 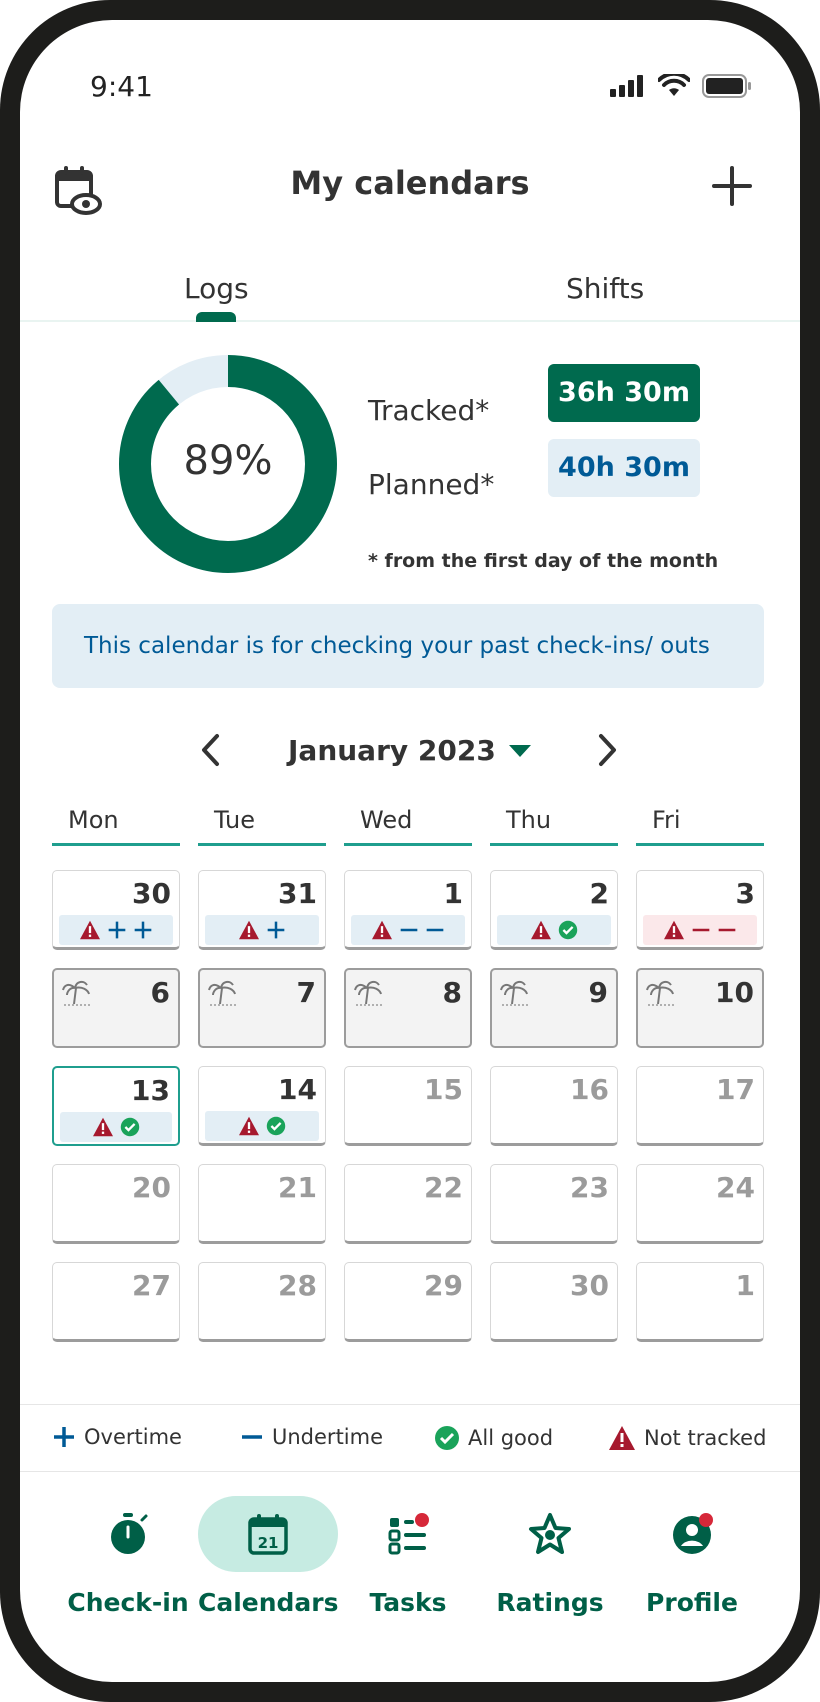 I want to click on calendar-day: 16, so click(x=554, y=1106).